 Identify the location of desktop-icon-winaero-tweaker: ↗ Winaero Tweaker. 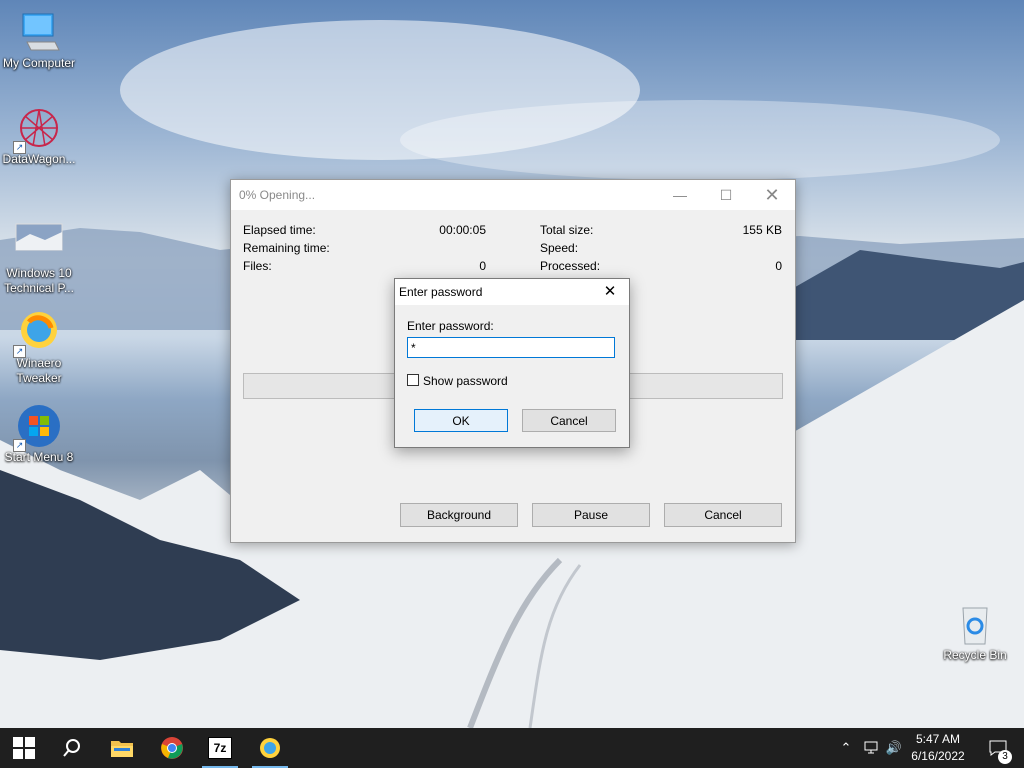
(39, 348).